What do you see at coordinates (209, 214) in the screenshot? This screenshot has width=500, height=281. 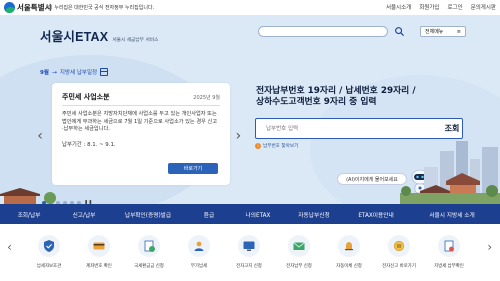 I see `nav-item-refund: 환급` at bounding box center [209, 214].